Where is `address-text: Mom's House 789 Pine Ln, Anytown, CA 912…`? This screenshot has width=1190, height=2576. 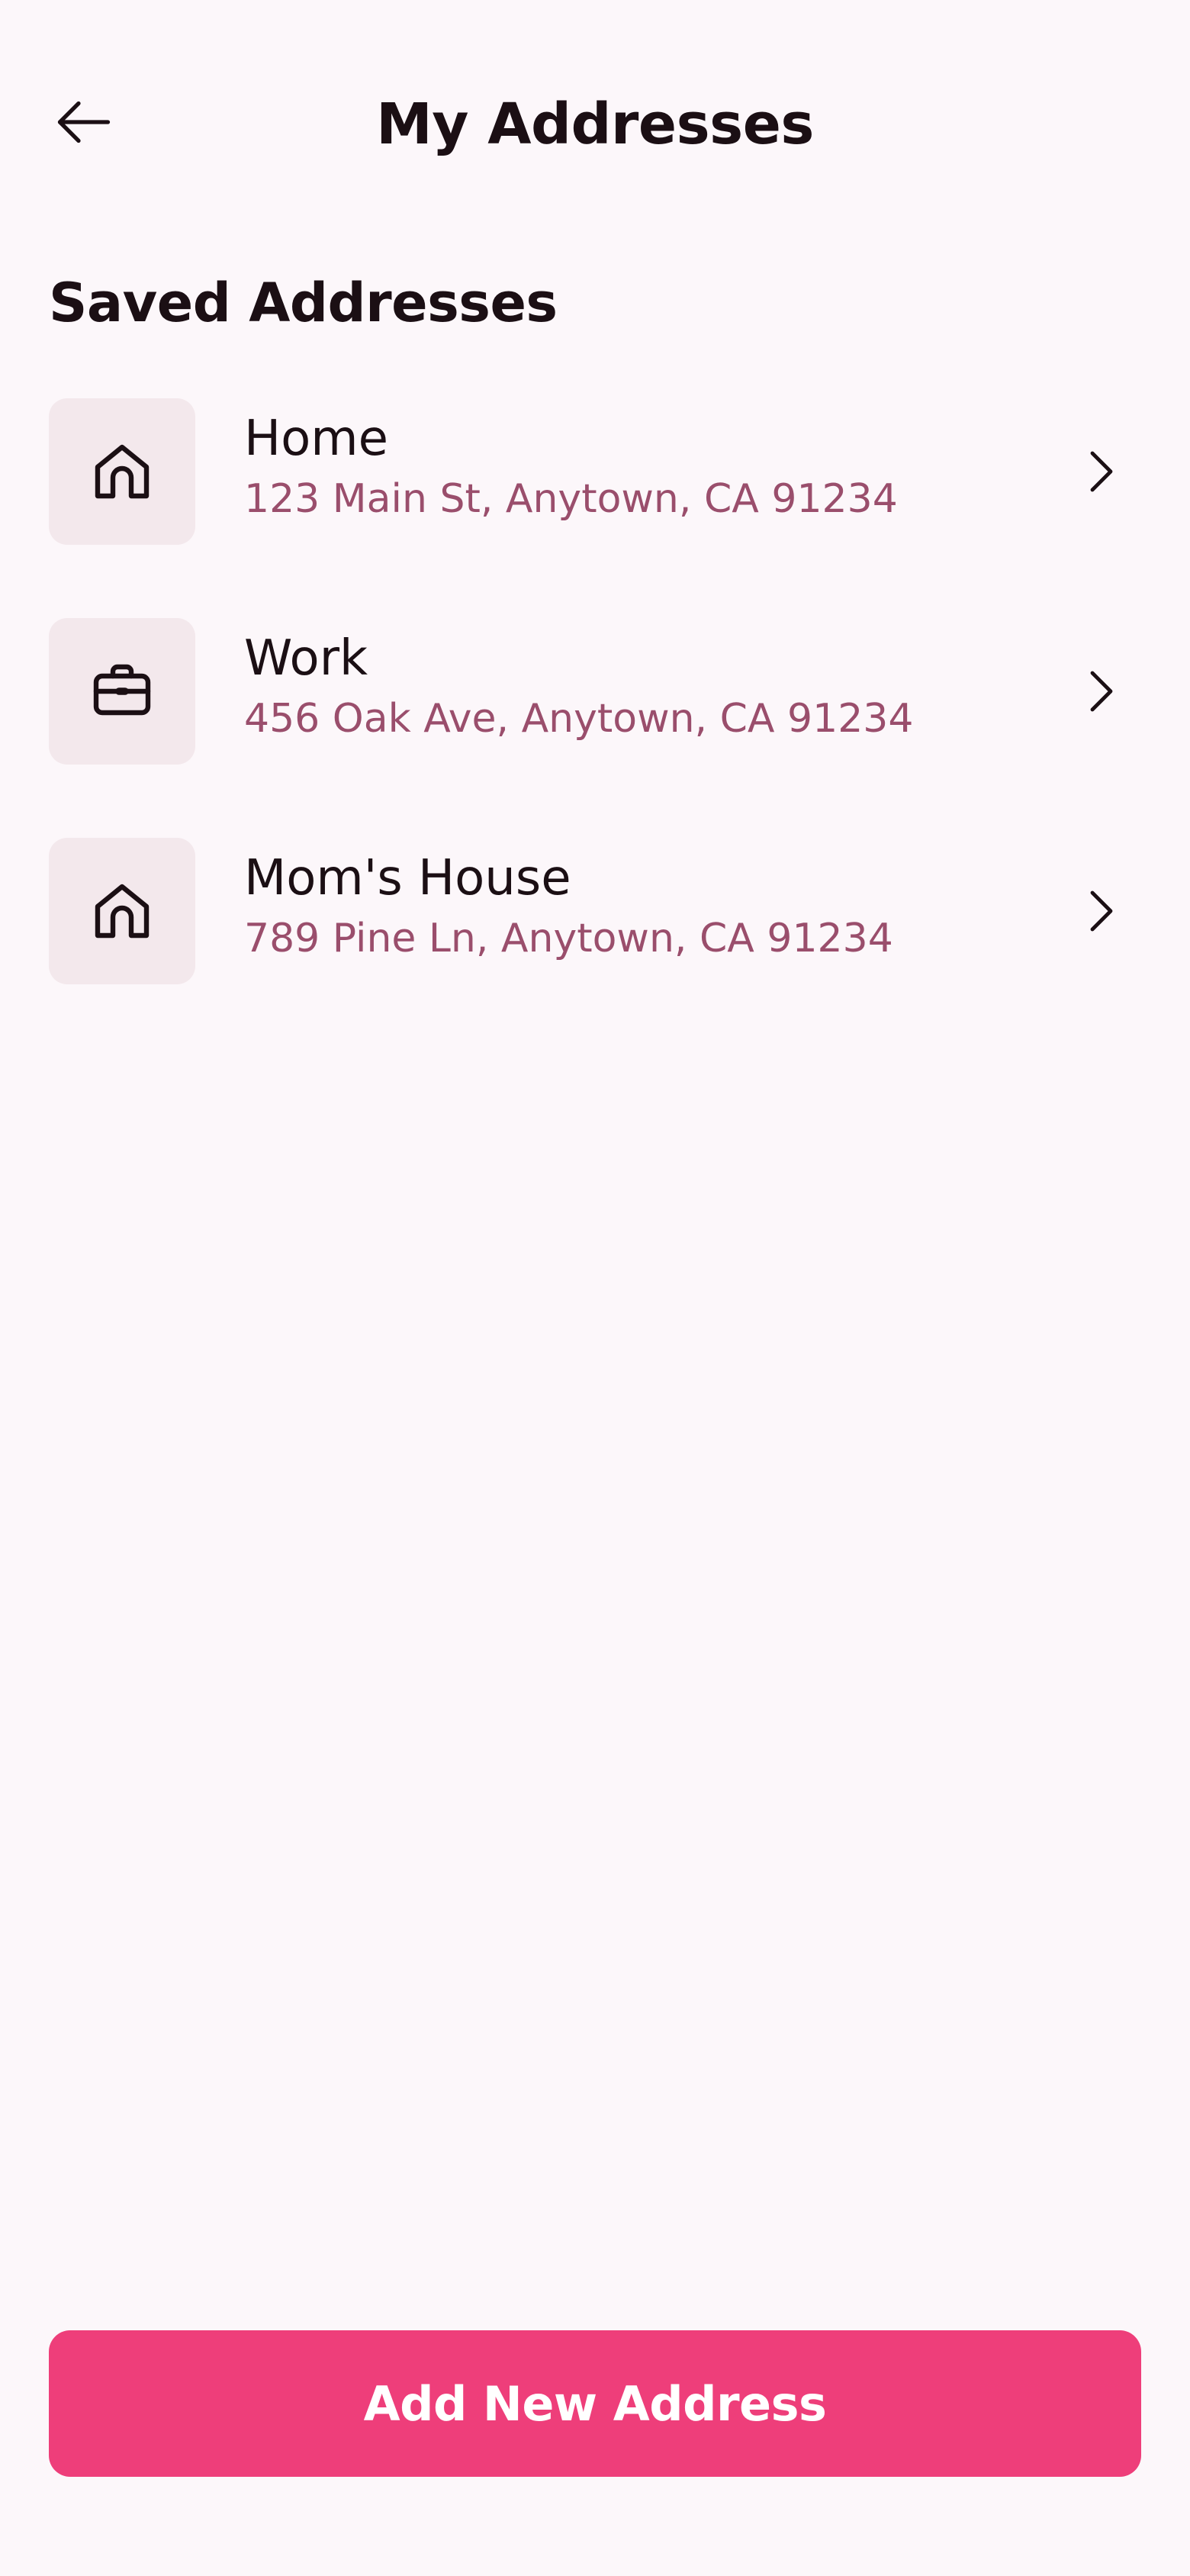
address-text: Mom's House 789 Pine Ln, Anytown, CA 912… is located at coordinates (633, 908).